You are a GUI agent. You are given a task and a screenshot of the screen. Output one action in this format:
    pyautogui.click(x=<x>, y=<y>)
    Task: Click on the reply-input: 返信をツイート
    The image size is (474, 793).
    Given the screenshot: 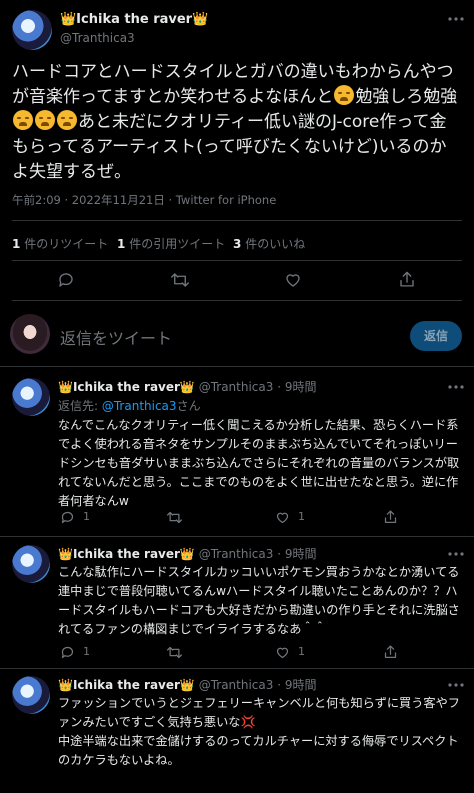 What is the action you would take?
    pyautogui.click(x=225, y=337)
    